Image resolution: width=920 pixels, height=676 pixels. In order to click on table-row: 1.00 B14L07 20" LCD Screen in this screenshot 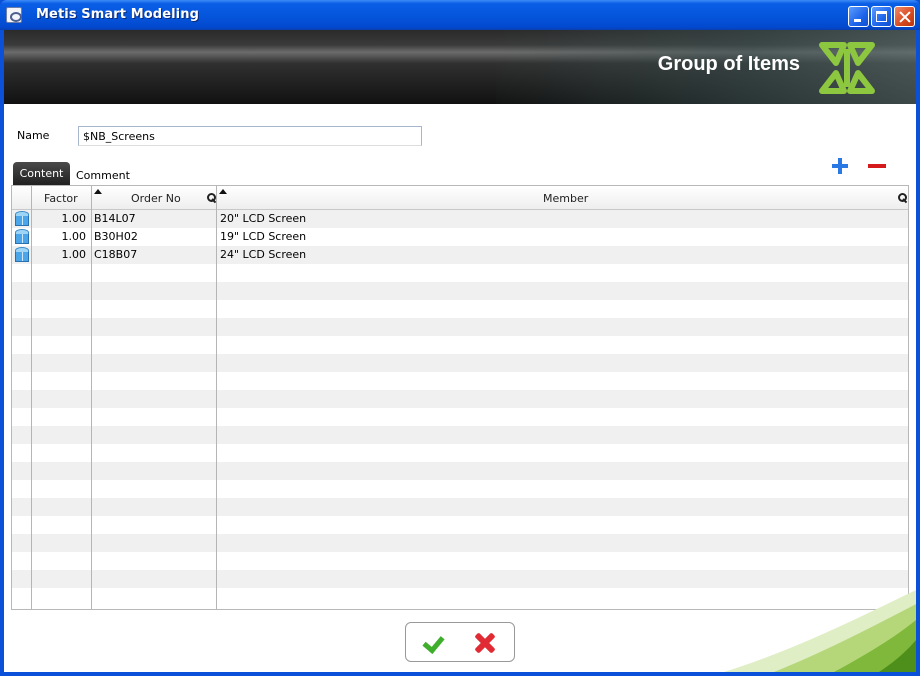, I will do `click(460, 219)`.